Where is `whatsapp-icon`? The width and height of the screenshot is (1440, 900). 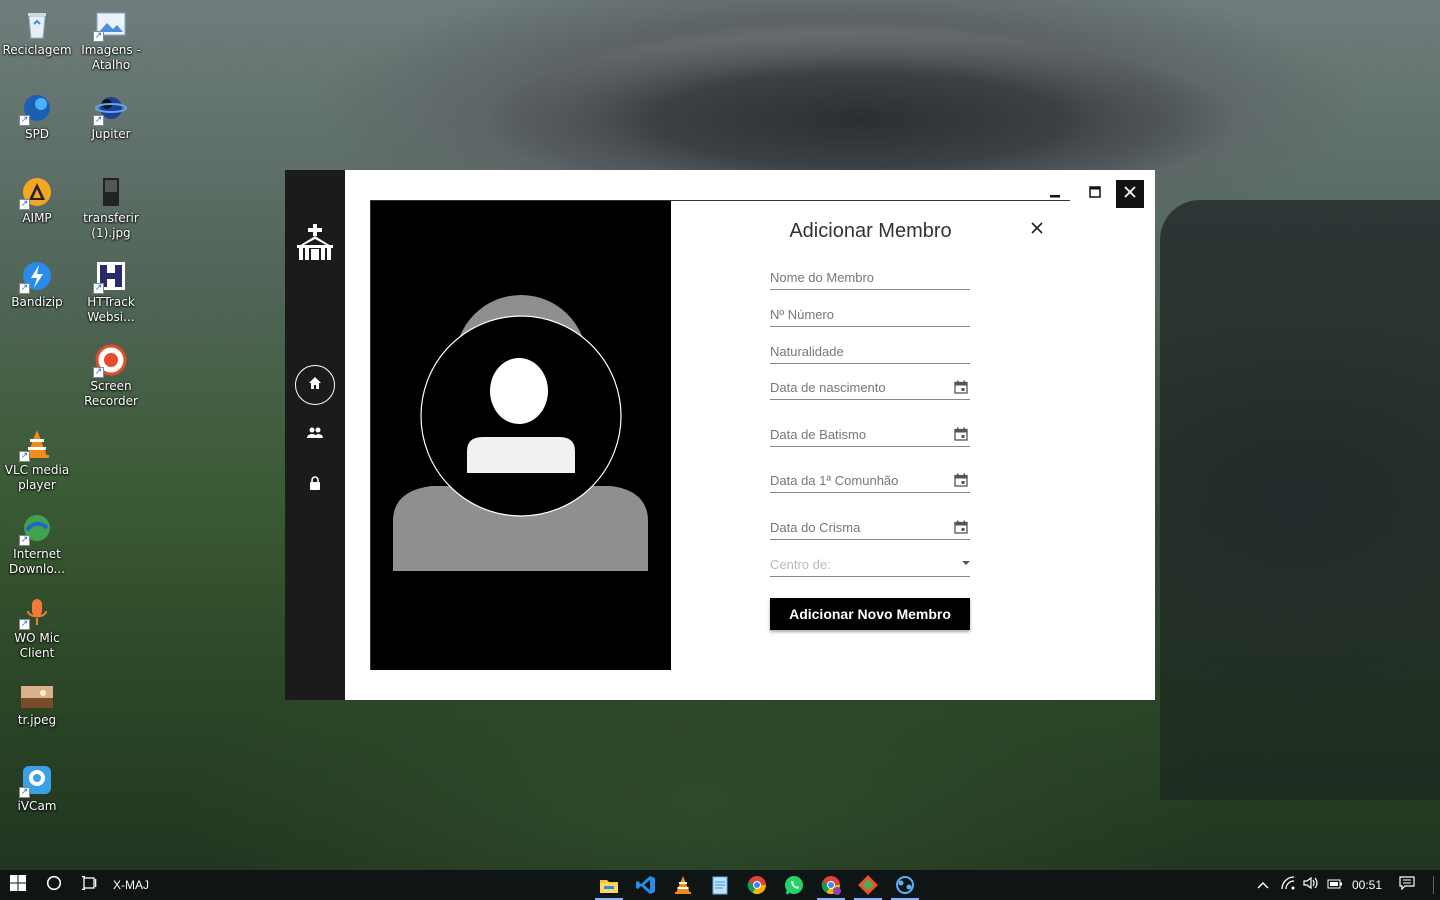
whatsapp-icon is located at coordinates (794, 888).